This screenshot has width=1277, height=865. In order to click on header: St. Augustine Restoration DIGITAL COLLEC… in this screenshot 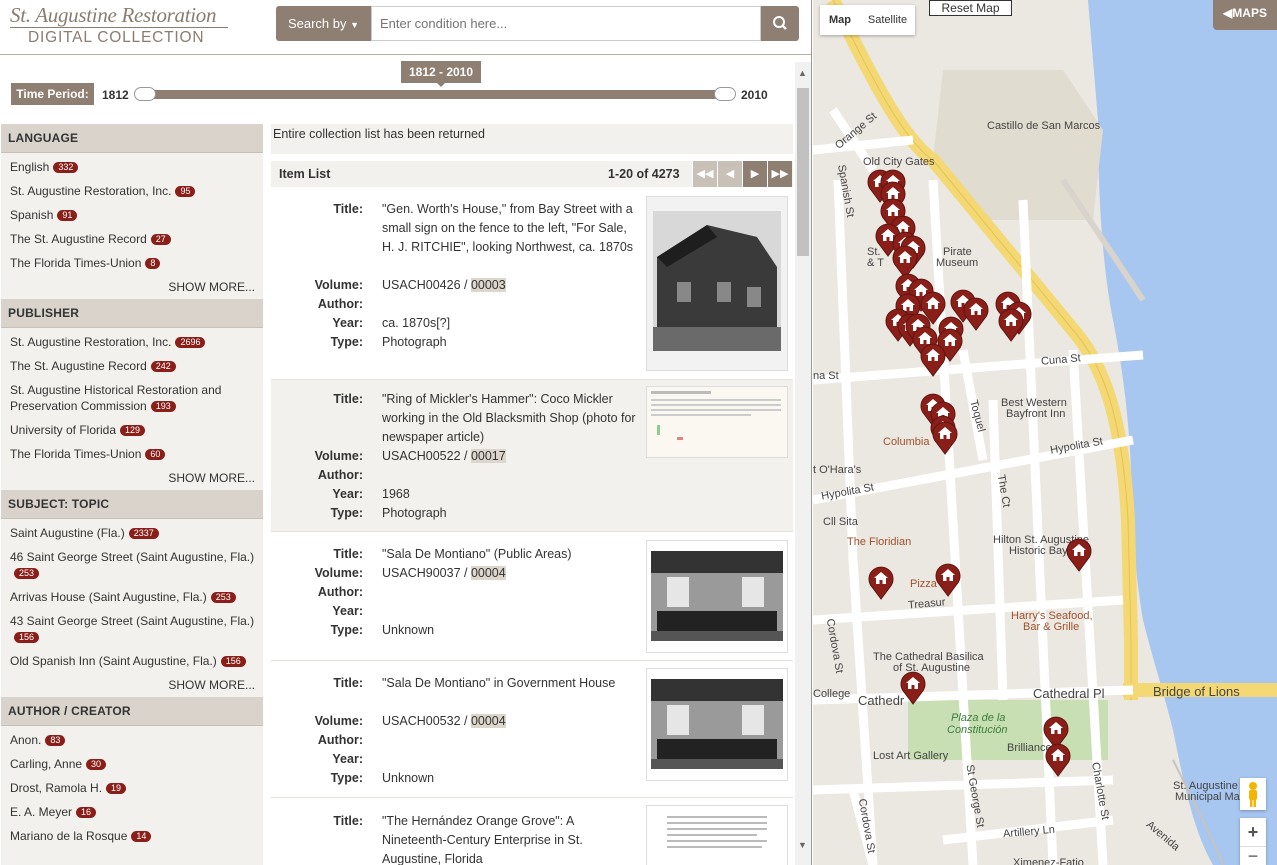, I will do `click(405, 27)`.